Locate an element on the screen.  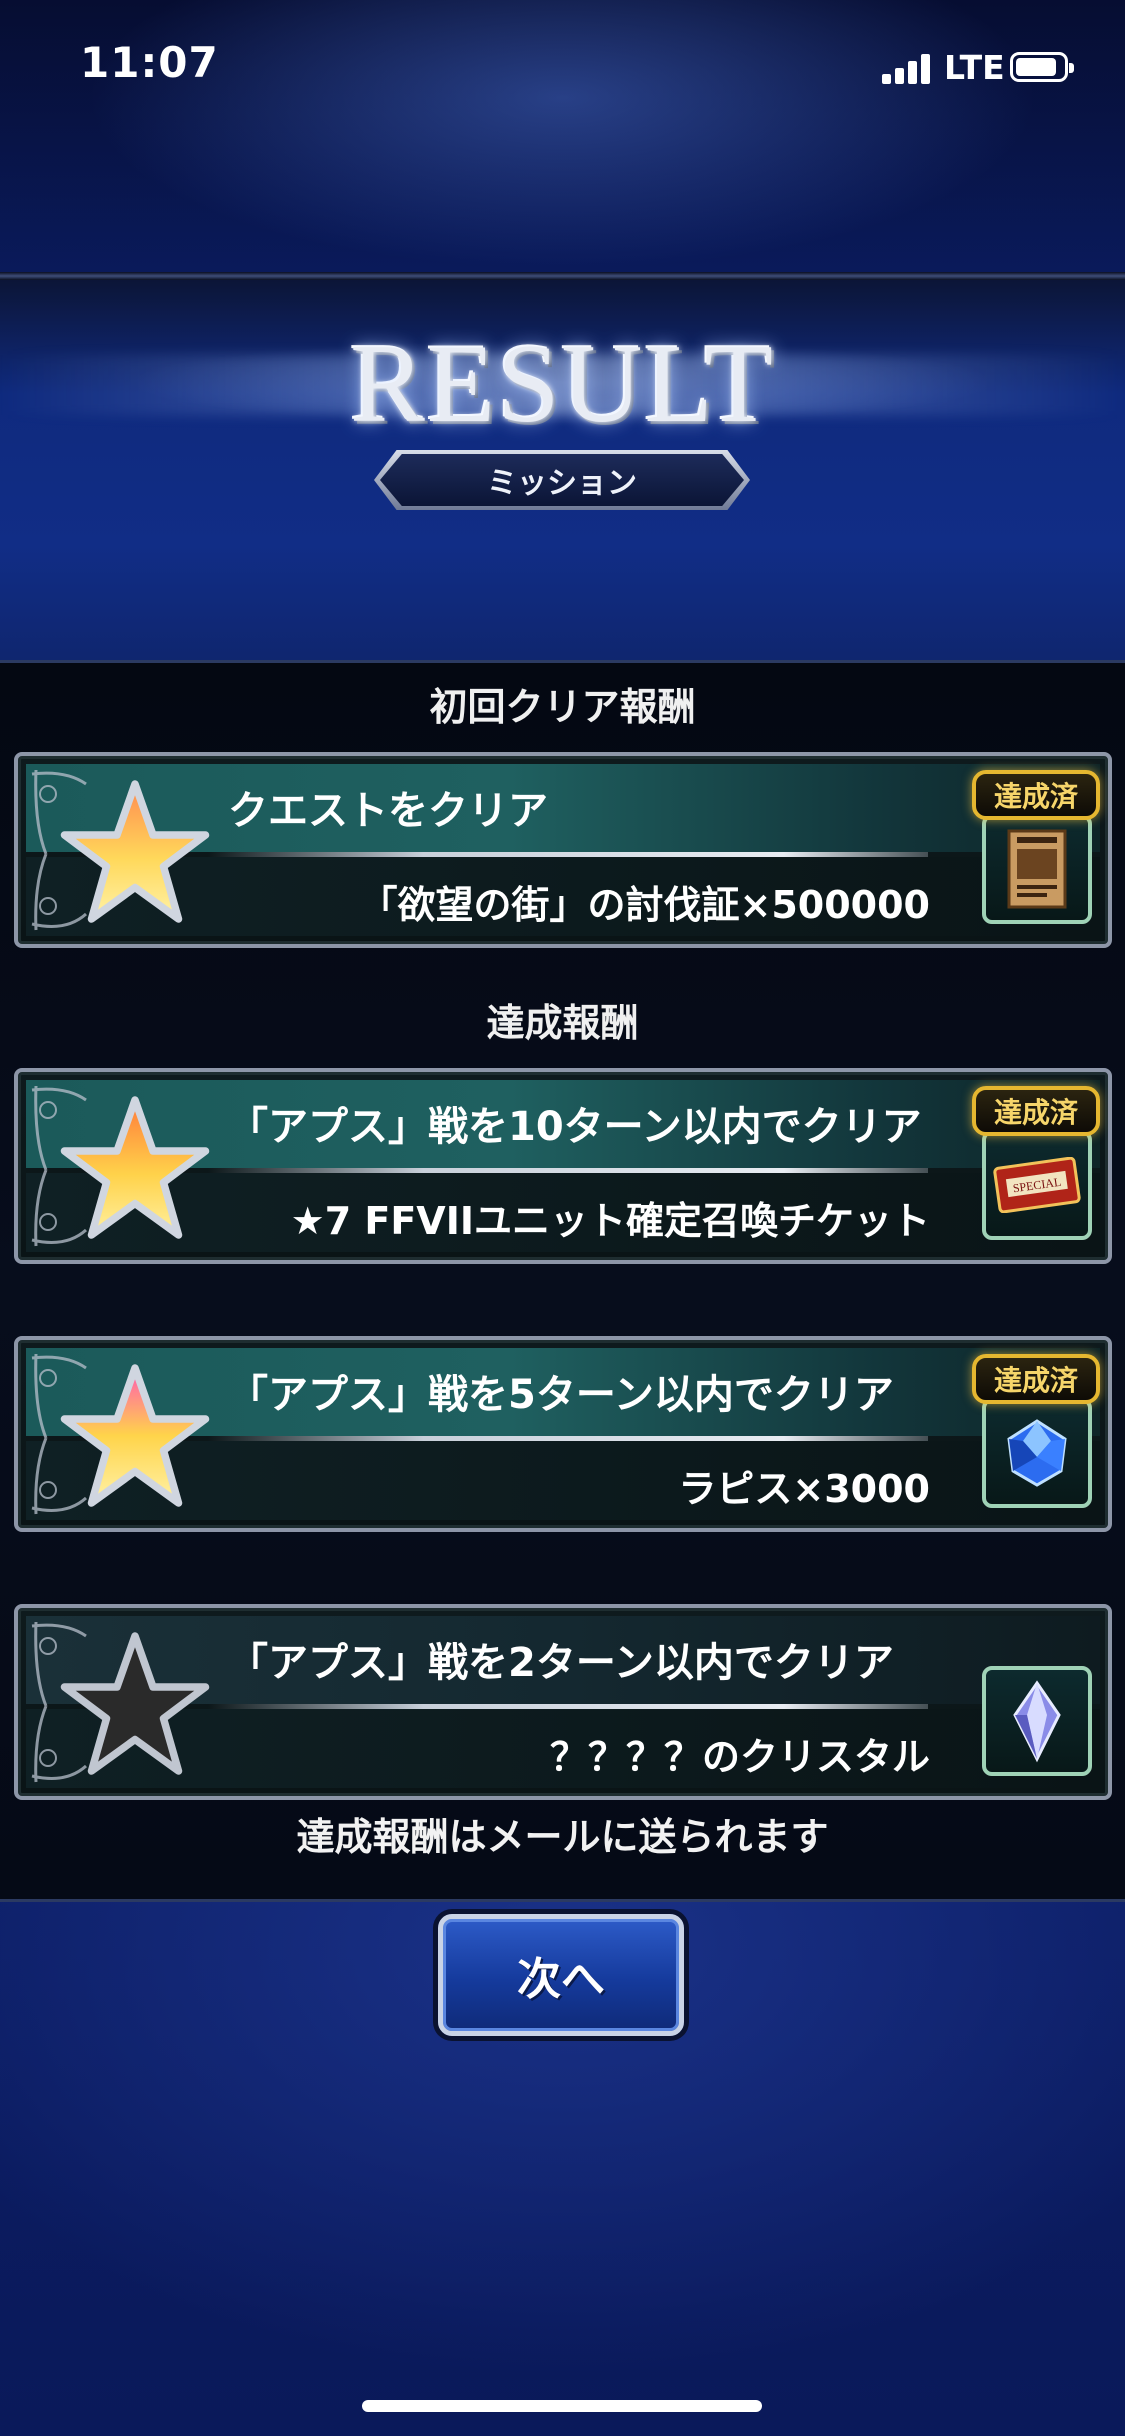
lapis-gem-icon is located at coordinates (1037, 1453).